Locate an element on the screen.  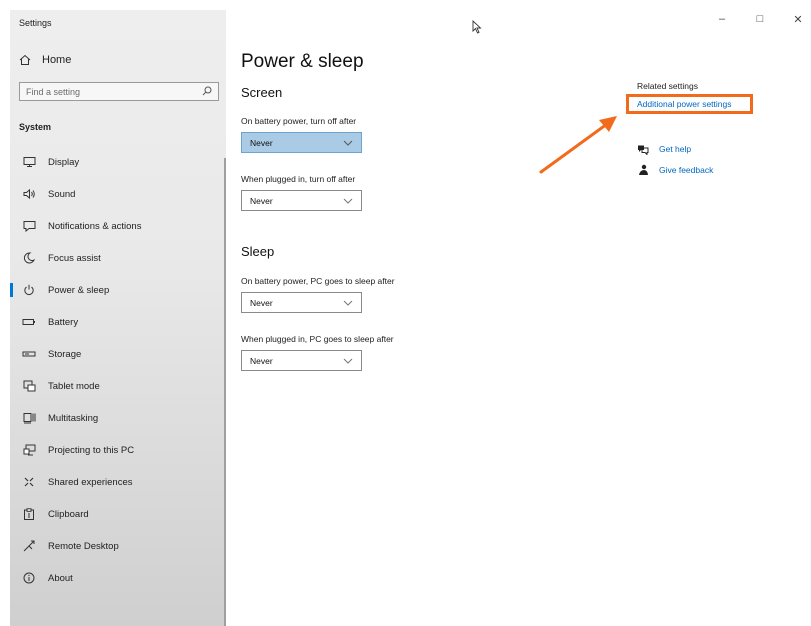
feedback-person-icon is located at coordinates (643, 170).